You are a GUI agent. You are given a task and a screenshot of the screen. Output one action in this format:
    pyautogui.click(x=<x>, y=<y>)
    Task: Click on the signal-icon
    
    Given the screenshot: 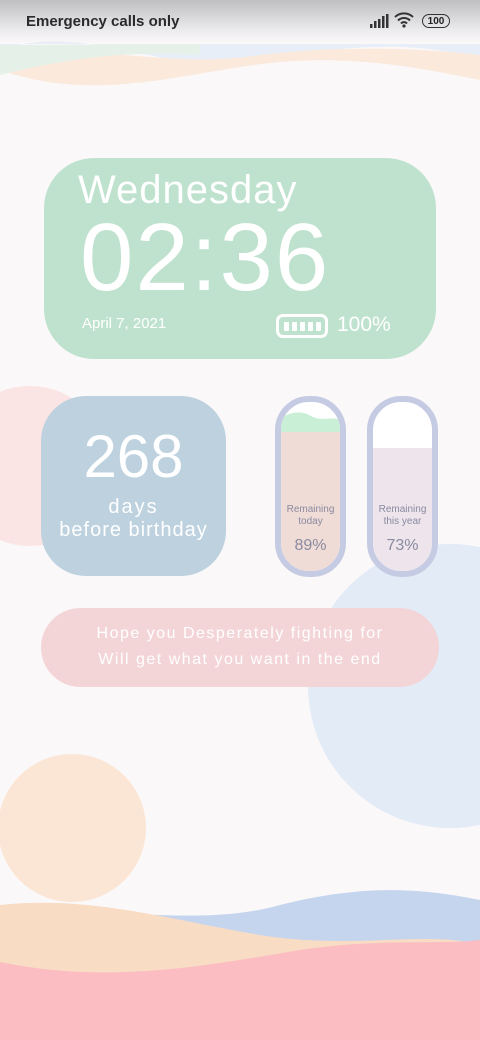 What is the action you would take?
    pyautogui.click(x=379, y=21)
    